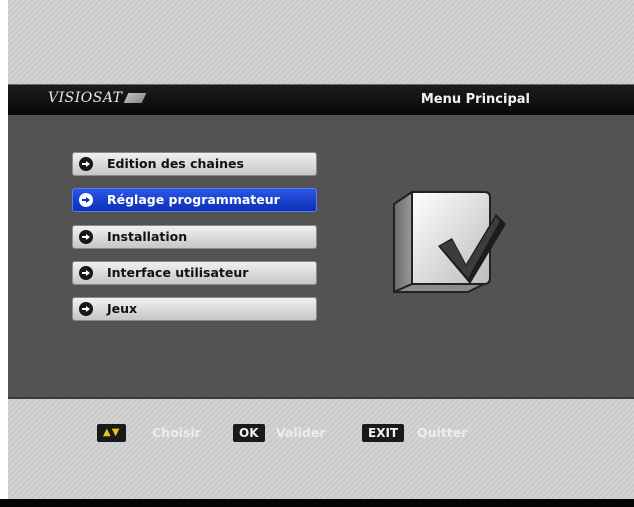  I want to click on menu-item-label: Edition des chaines, so click(175, 163).